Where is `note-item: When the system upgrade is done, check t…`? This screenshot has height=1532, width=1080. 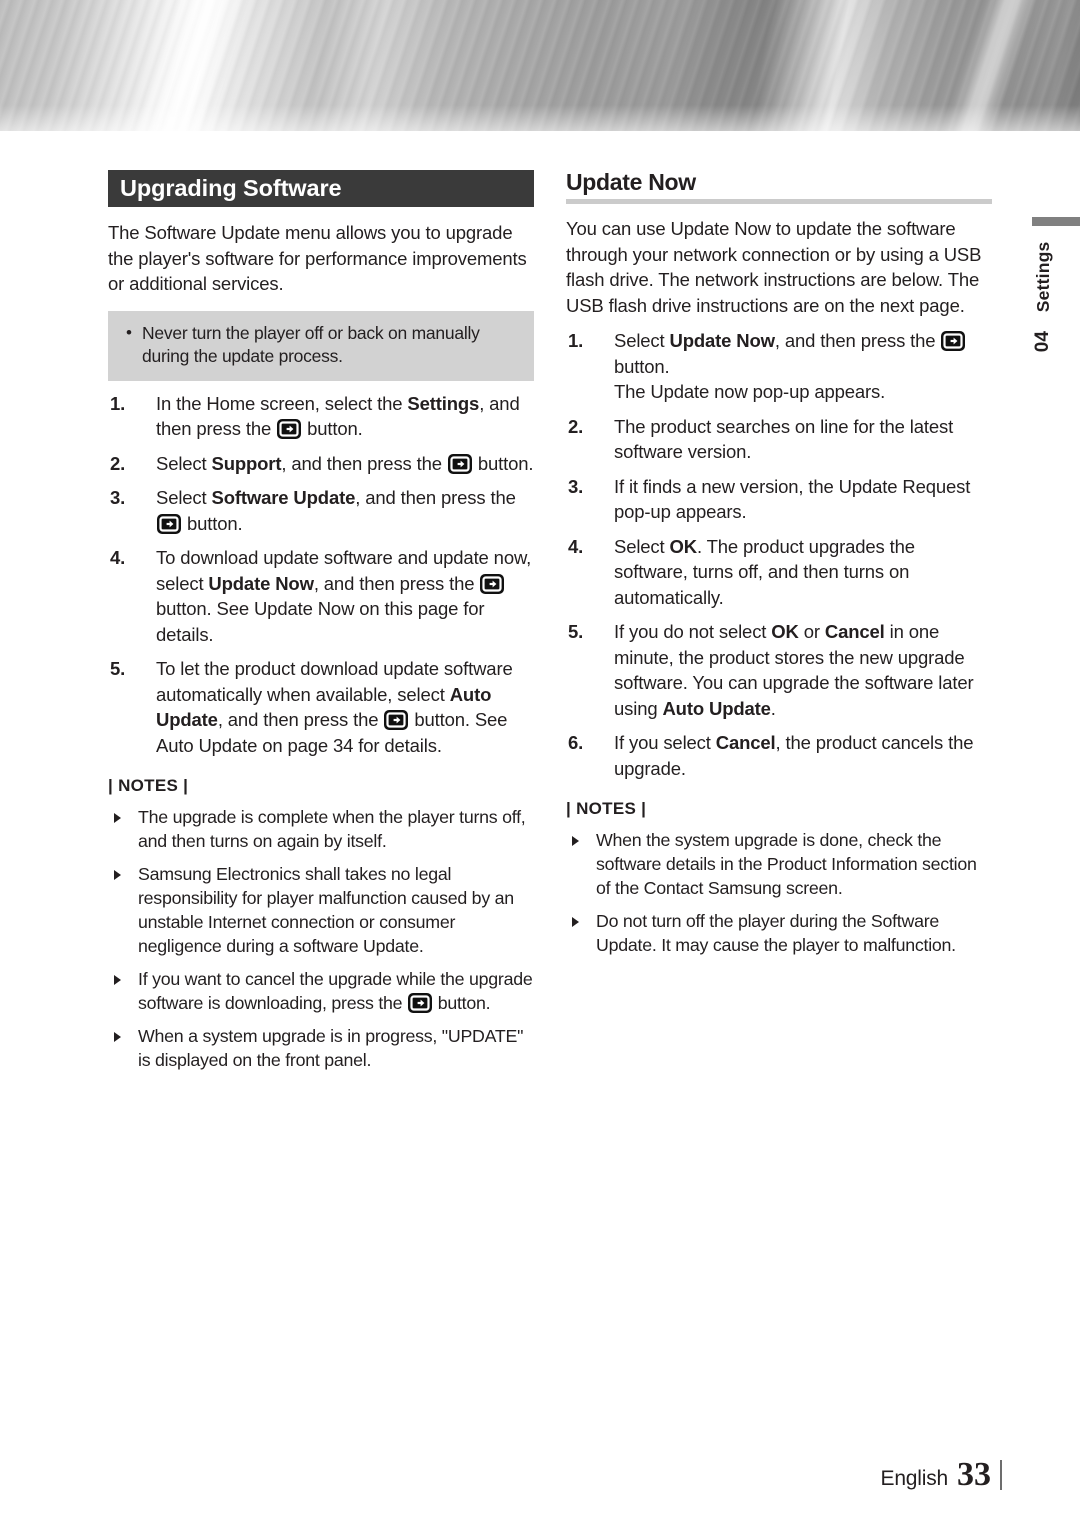
note-item: When the system upgrade is done, check t… is located at coordinates (779, 864).